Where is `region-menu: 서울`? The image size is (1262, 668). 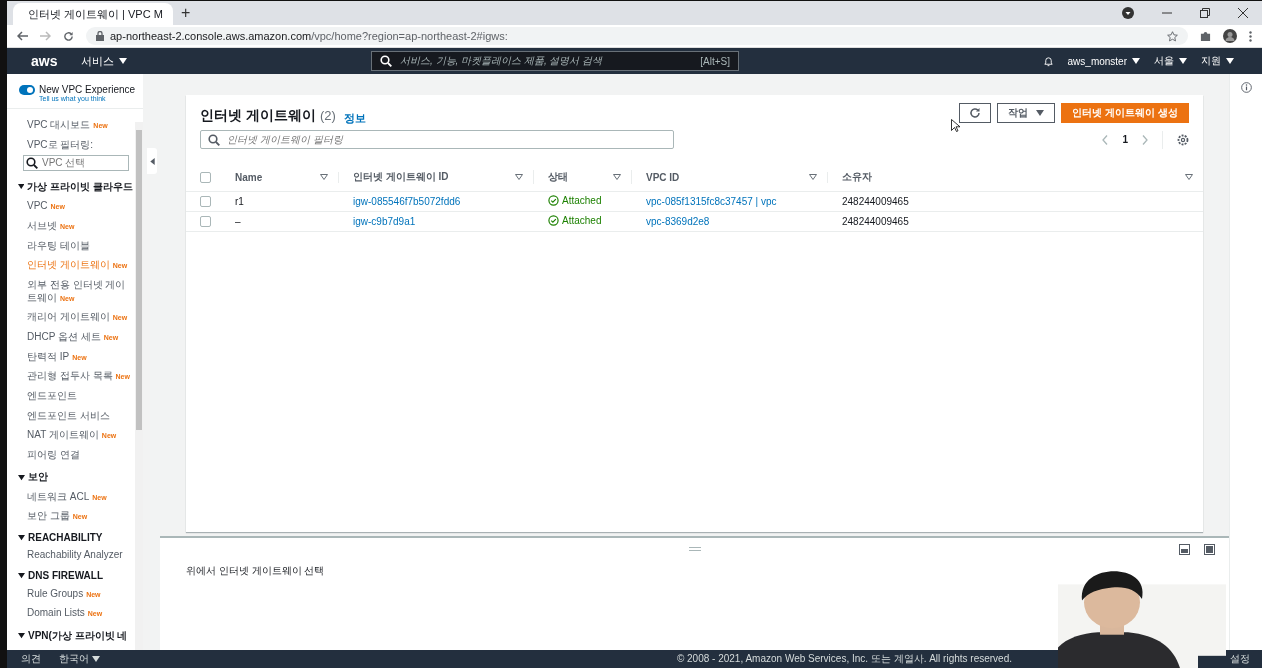 region-menu: 서울 is located at coordinates (1170, 61).